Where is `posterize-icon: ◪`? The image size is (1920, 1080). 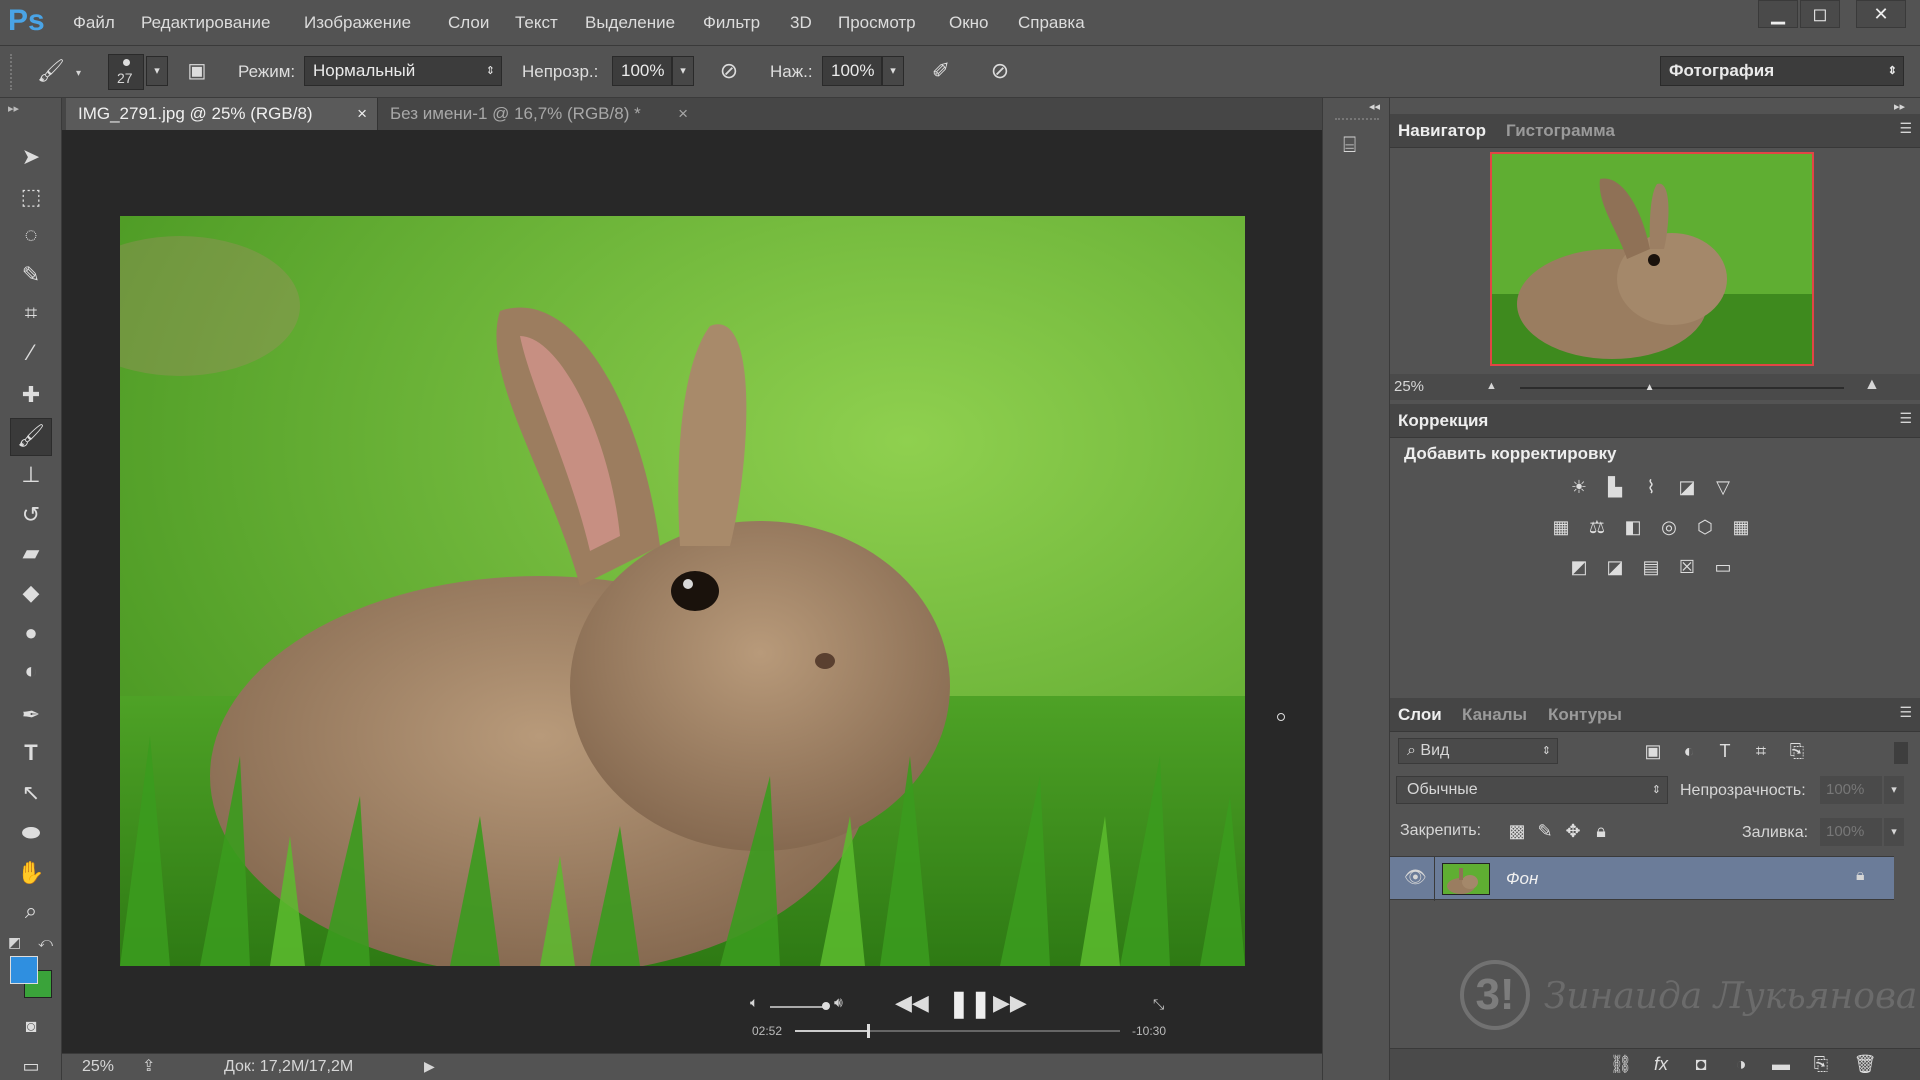
posterize-icon: ◪ is located at coordinates (1615, 567).